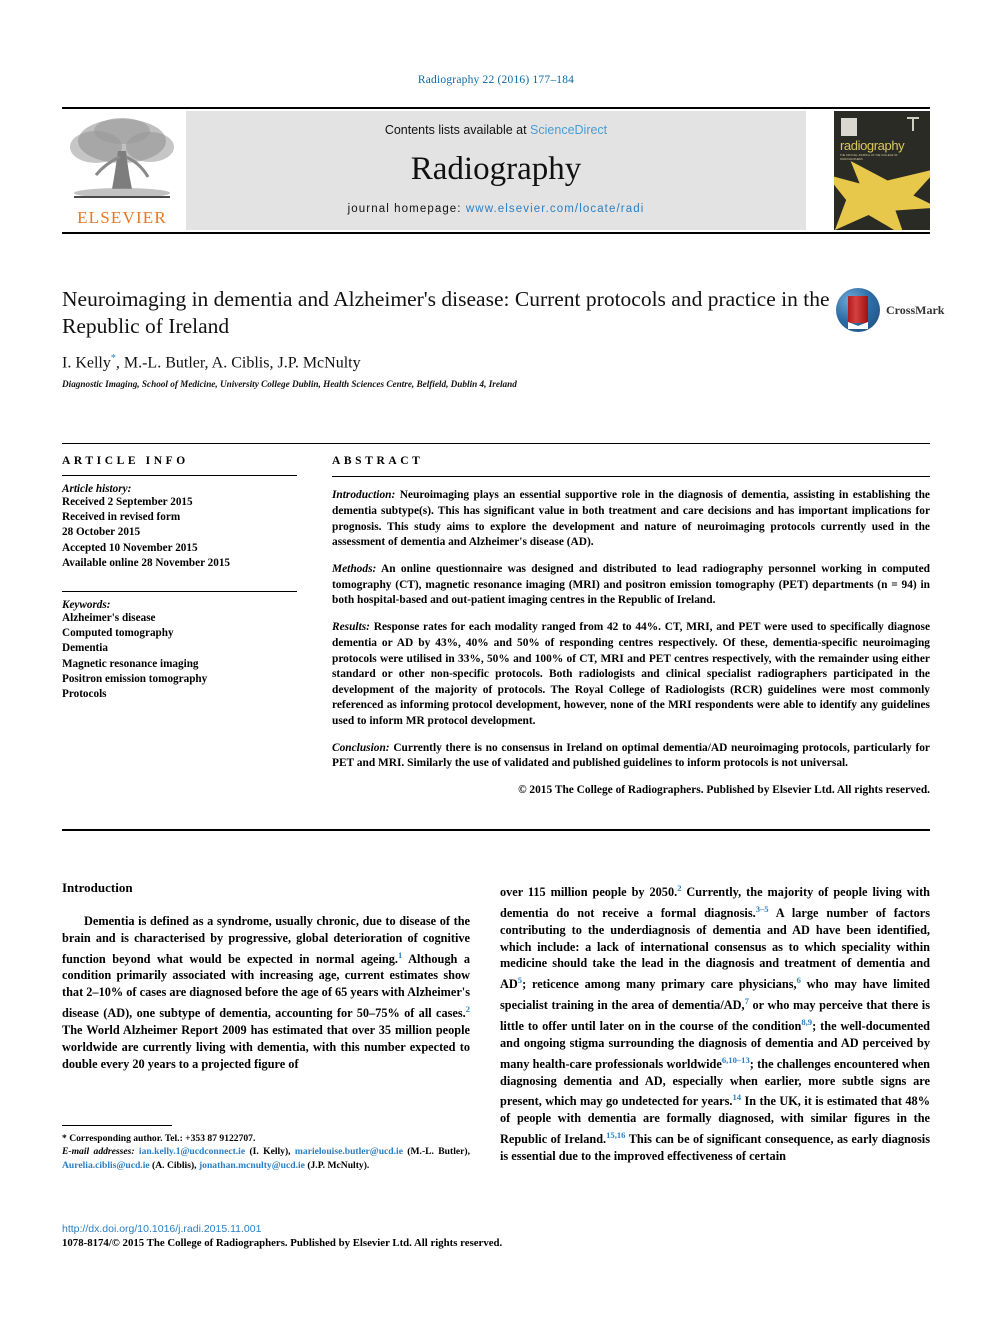  I want to click on abstract-introduction-label: Introduction:, so click(364, 495).